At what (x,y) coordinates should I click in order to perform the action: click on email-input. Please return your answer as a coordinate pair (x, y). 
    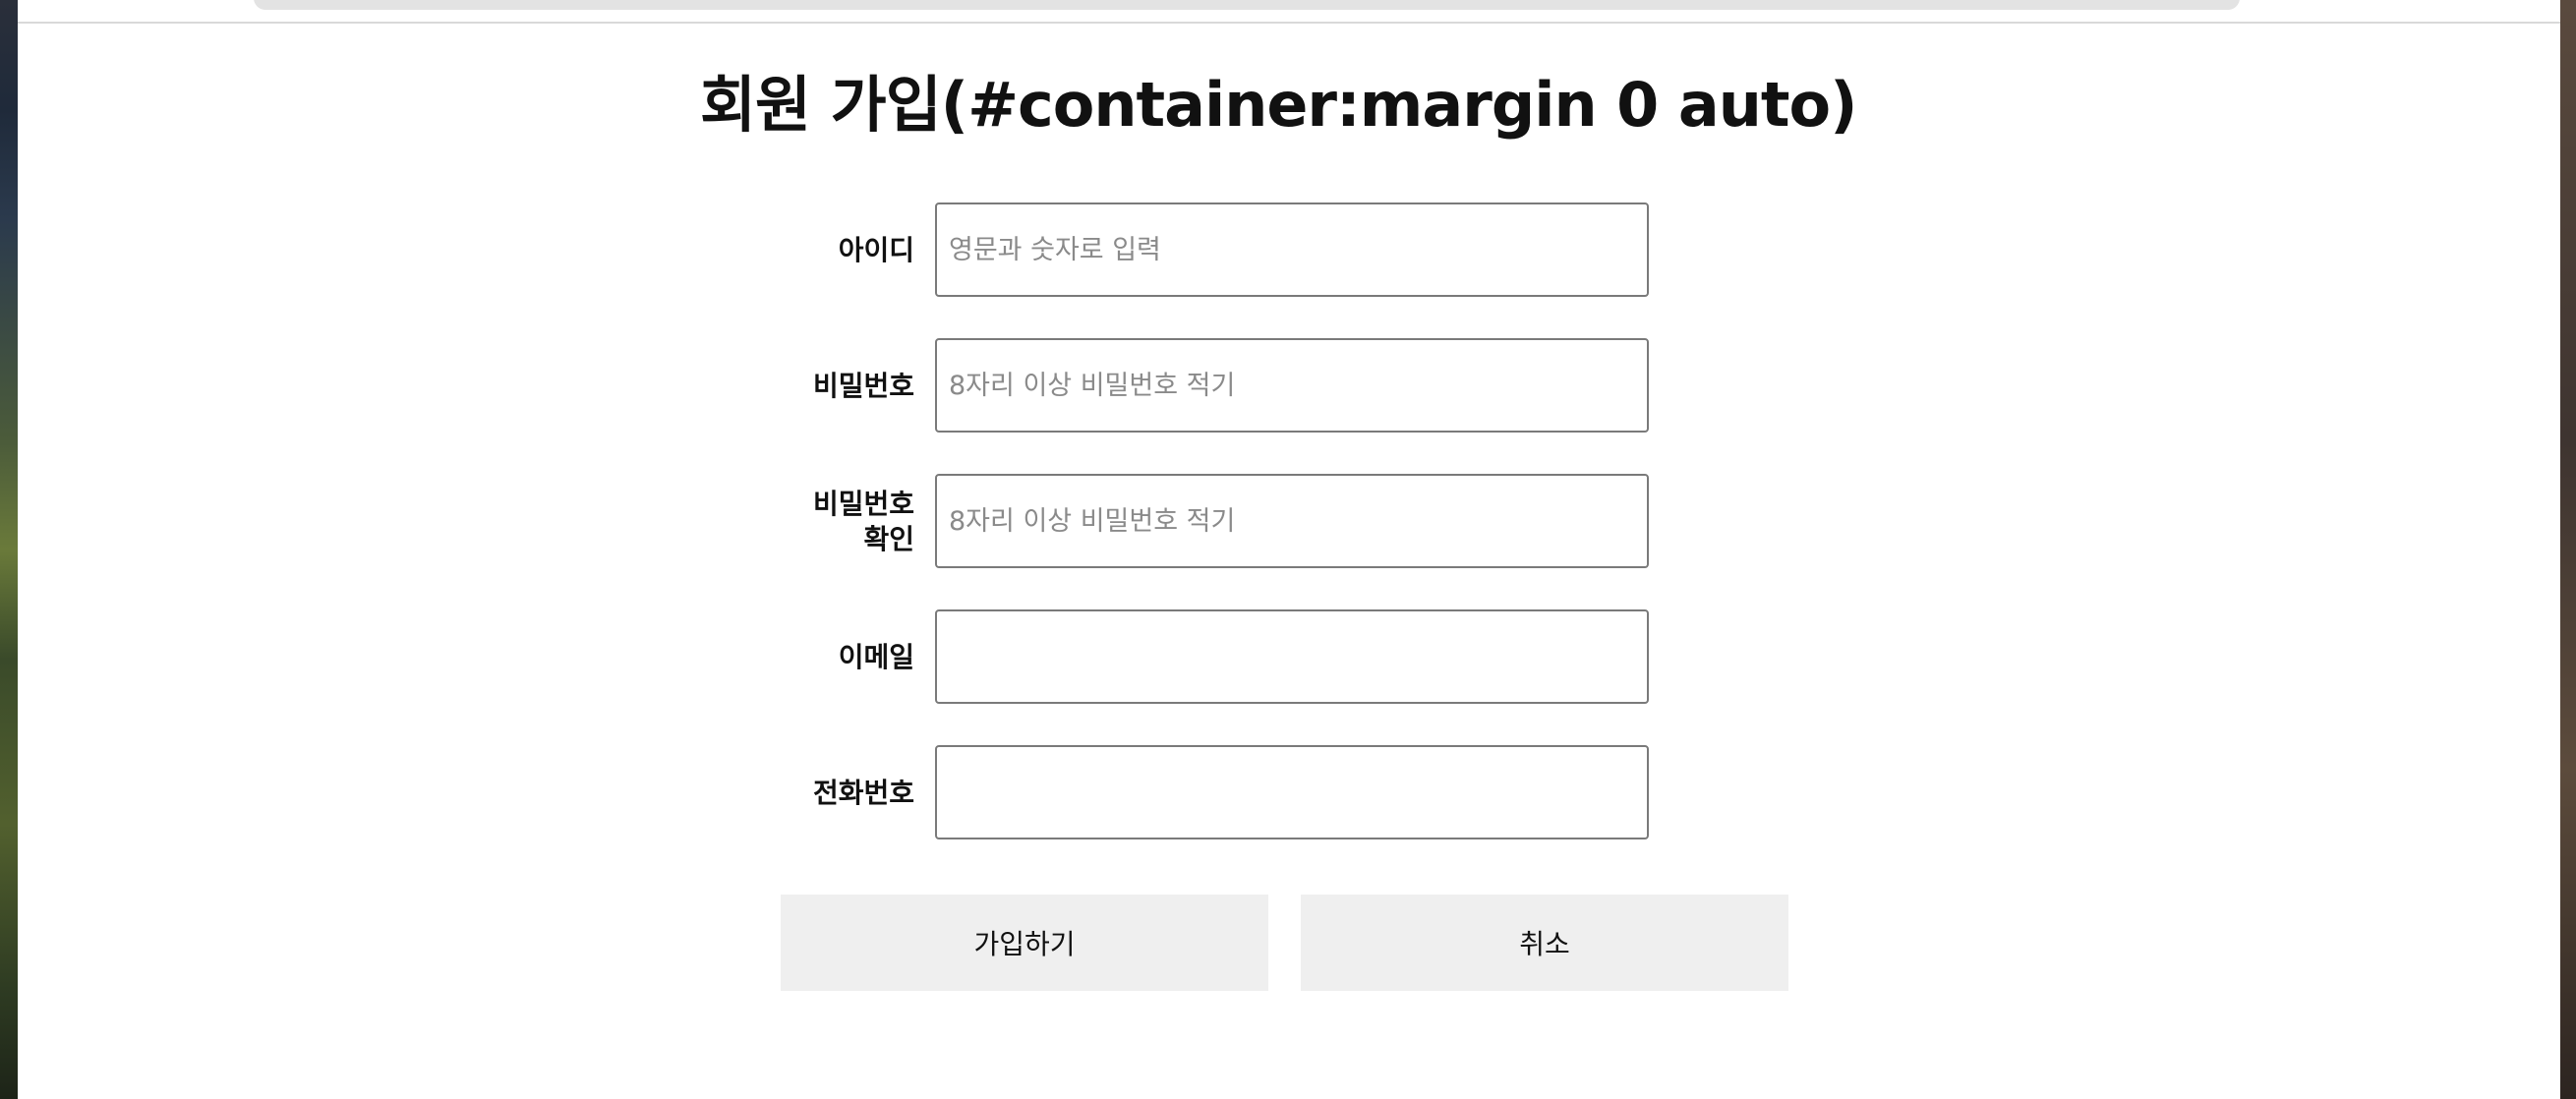
    Looking at the image, I should click on (1292, 657).